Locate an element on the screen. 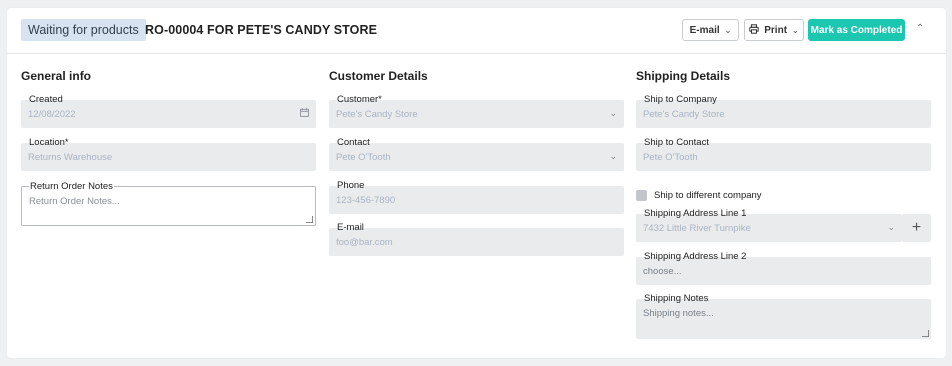 The image size is (952, 366). section-title-shipping: Shipping Details is located at coordinates (683, 76).